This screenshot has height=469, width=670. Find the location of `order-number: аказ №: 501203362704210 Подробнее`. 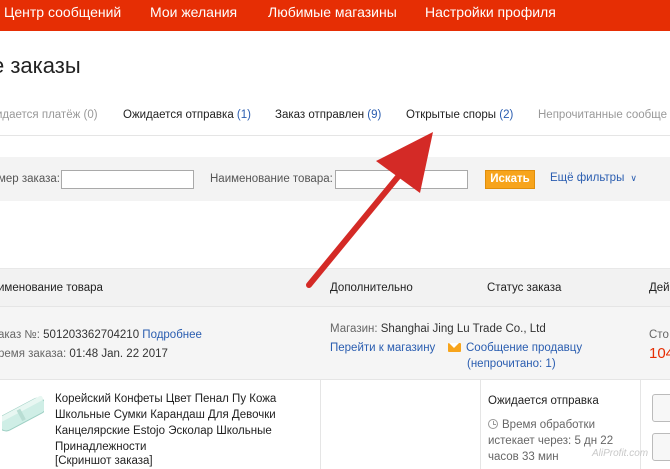

order-number: аказ №: 501203362704210 Подробнее is located at coordinates (101, 335).